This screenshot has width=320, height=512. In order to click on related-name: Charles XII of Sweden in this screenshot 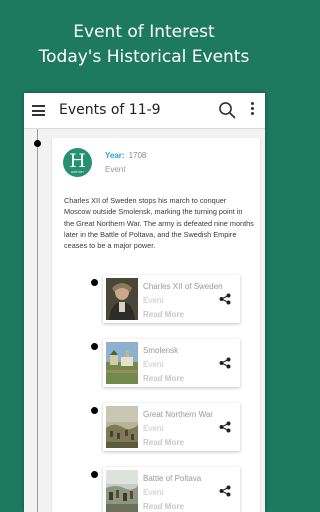, I will do `click(183, 286)`.